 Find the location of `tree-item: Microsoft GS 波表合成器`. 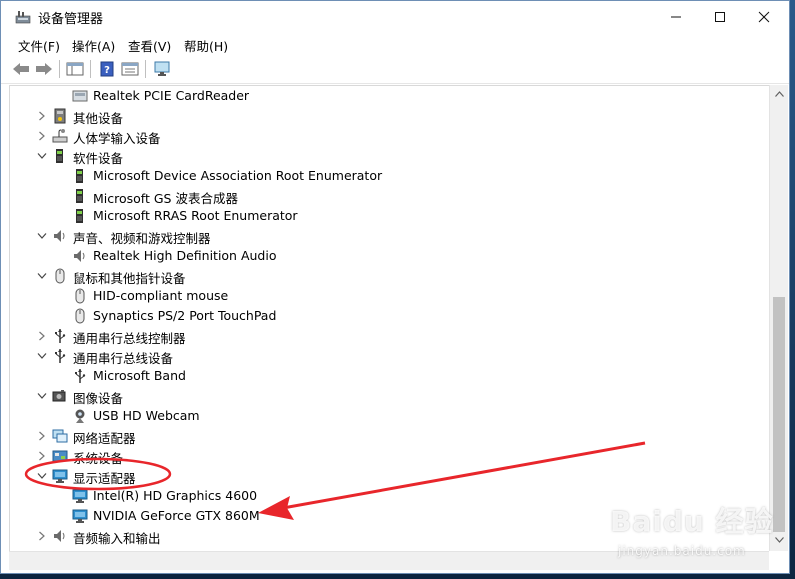

tree-item: Microsoft GS 波表合成器 is located at coordinates (390, 196).